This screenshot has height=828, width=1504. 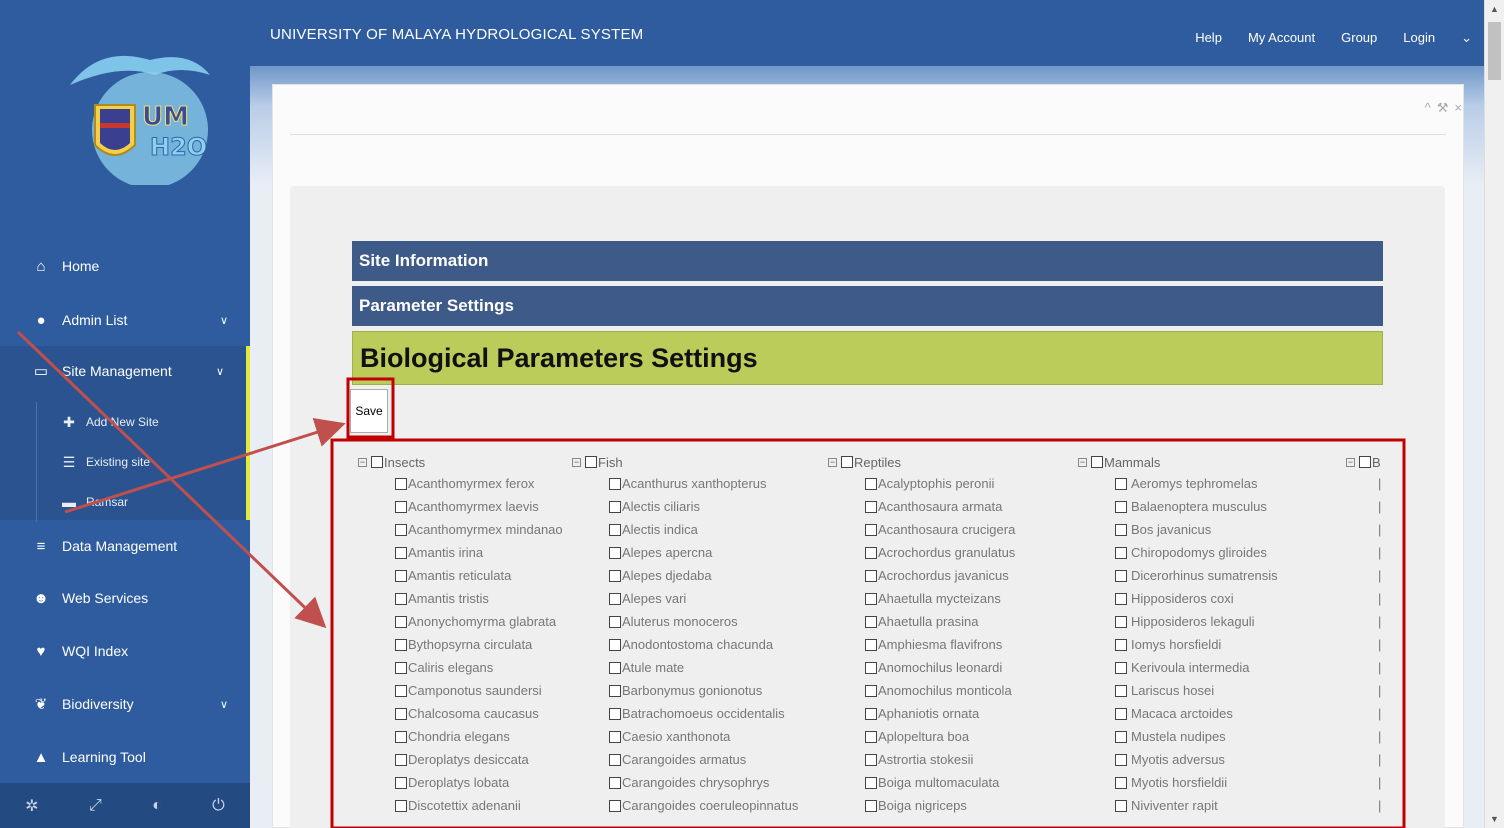 I want to click on tree-leaf-item: Carangoides coeruleopinnatus, so click(x=703, y=805).